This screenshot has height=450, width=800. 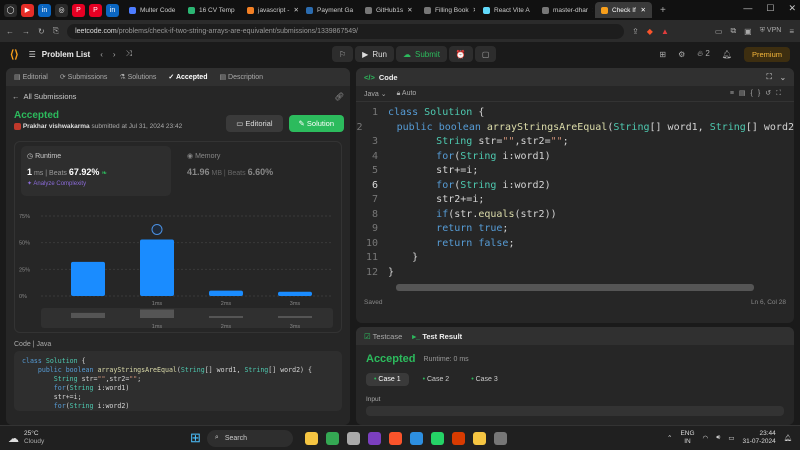 I want to click on memory-card: ◉ Memory 41.96 MB | Beats 6.60%, so click(x=262, y=164).